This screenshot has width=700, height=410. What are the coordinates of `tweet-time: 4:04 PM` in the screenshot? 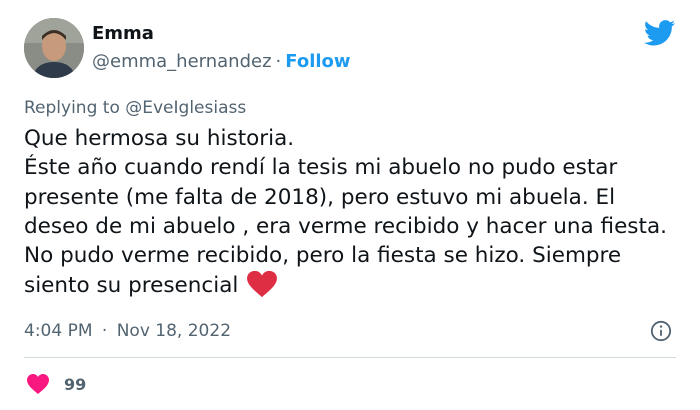 It's located at (58, 331).